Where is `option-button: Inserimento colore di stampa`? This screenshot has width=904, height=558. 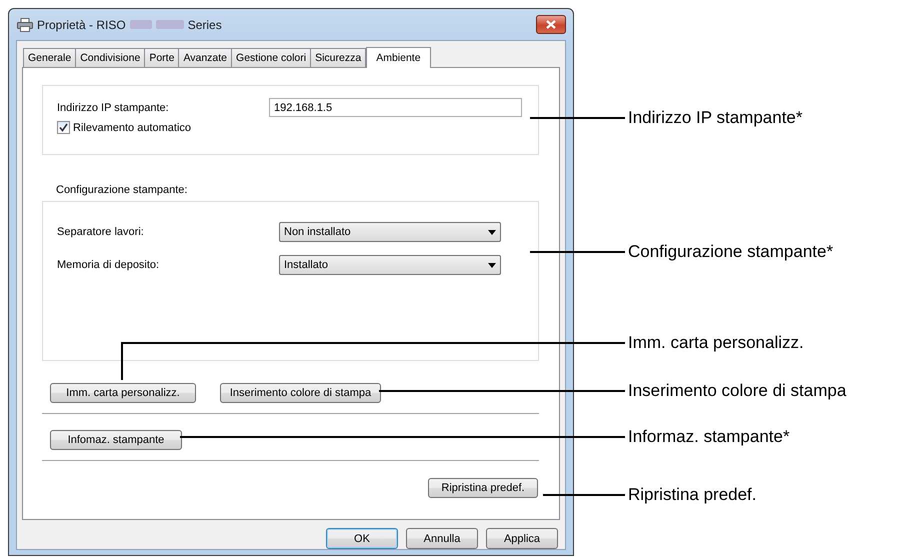
option-button: Inserimento colore di stampa is located at coordinates (300, 393).